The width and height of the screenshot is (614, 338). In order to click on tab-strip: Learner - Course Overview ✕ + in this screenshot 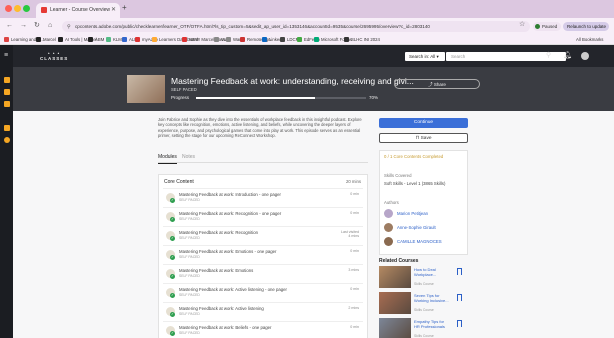, I will do `click(307, 9)`.